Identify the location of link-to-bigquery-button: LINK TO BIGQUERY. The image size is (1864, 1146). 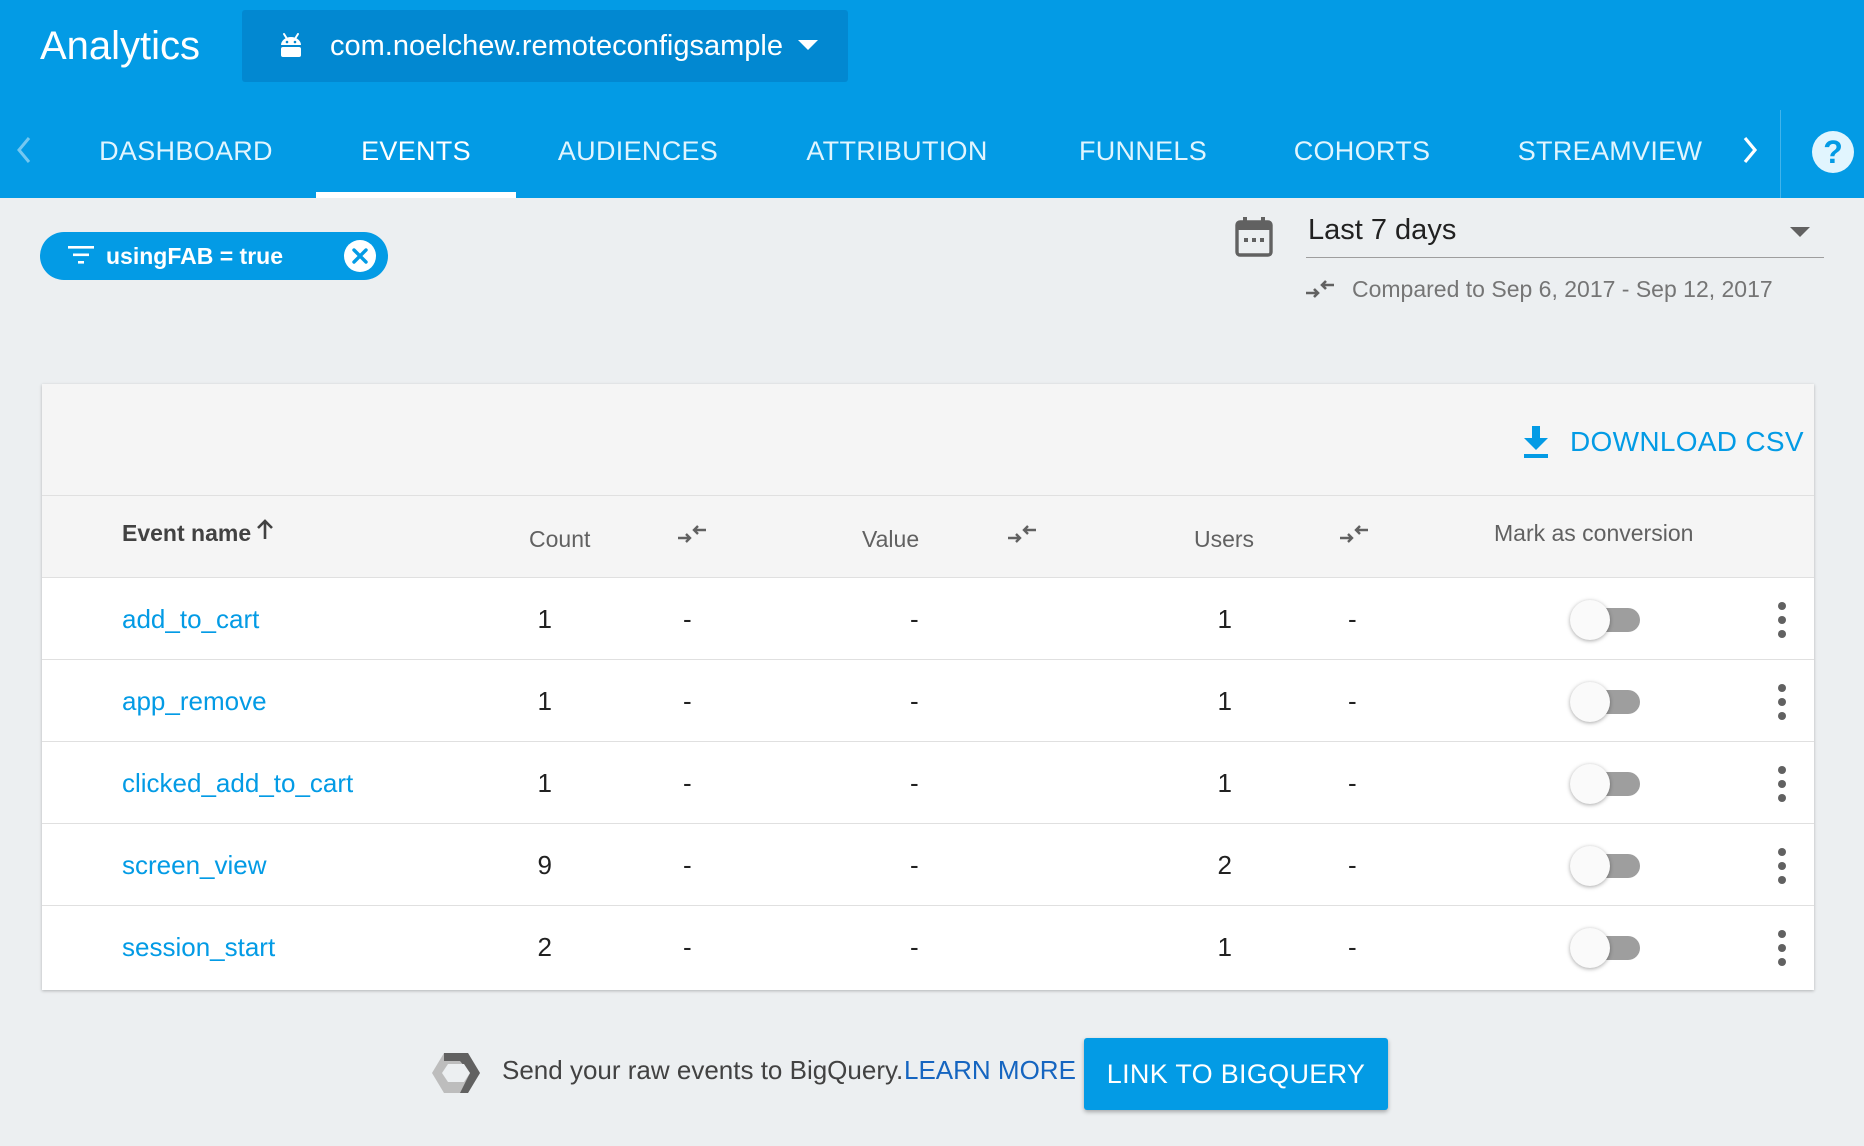
(1236, 1074).